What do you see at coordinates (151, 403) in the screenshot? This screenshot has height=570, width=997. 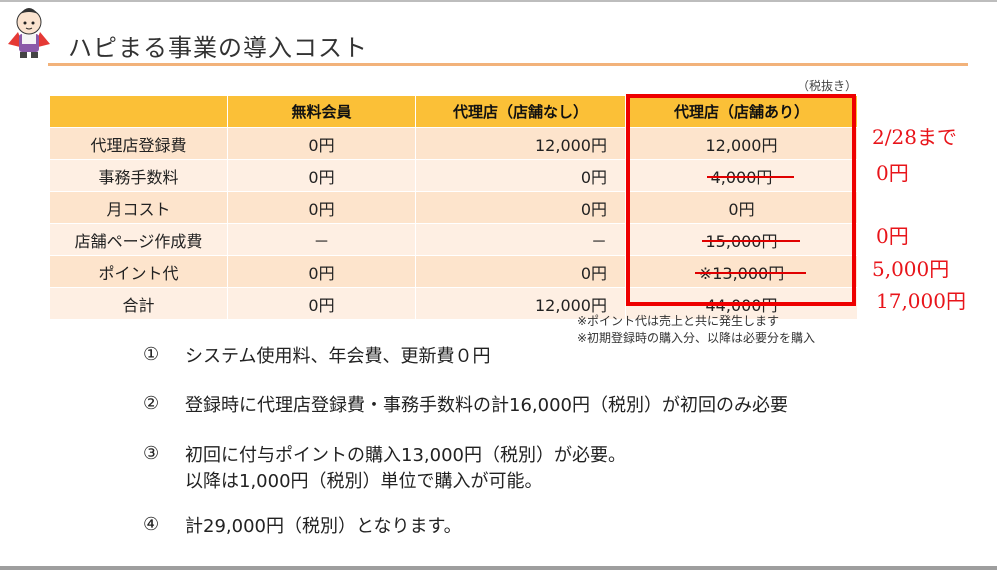 I see `item-number: ②` at bounding box center [151, 403].